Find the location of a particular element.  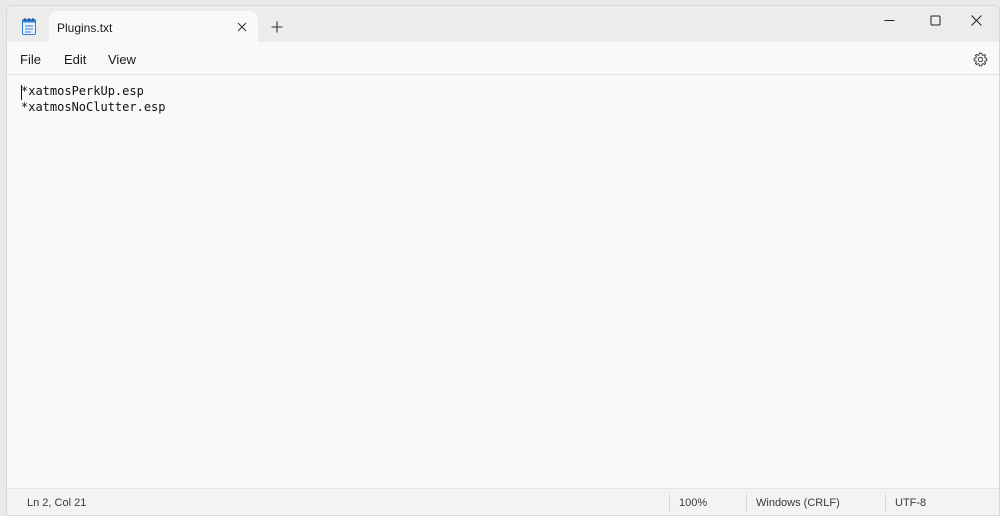

editor-line: *xatmosPerkUp.esp is located at coordinates (82, 91).